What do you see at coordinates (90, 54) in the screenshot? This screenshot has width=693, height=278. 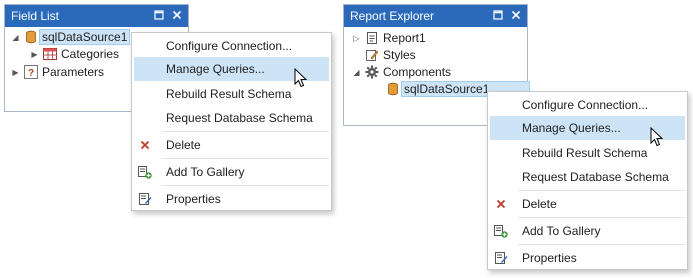 I see `tree-item-label: Categories` at bounding box center [90, 54].